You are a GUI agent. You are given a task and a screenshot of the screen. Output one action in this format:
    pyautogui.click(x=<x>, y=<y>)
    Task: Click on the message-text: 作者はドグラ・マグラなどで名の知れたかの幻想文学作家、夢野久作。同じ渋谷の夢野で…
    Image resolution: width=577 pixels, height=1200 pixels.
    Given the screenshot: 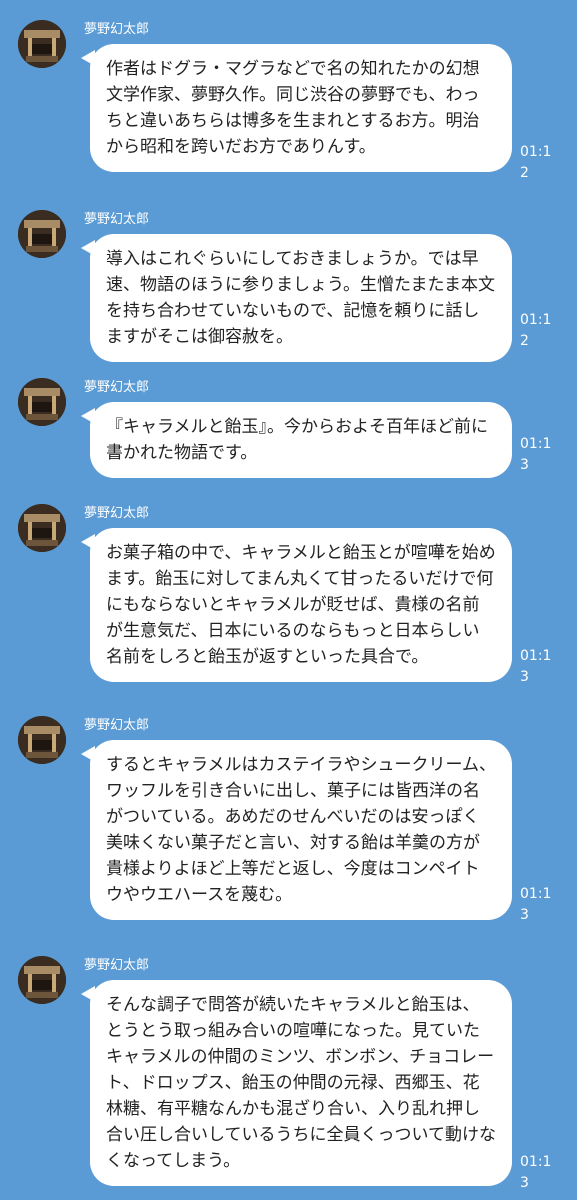 What is the action you would take?
    pyautogui.click(x=293, y=108)
    